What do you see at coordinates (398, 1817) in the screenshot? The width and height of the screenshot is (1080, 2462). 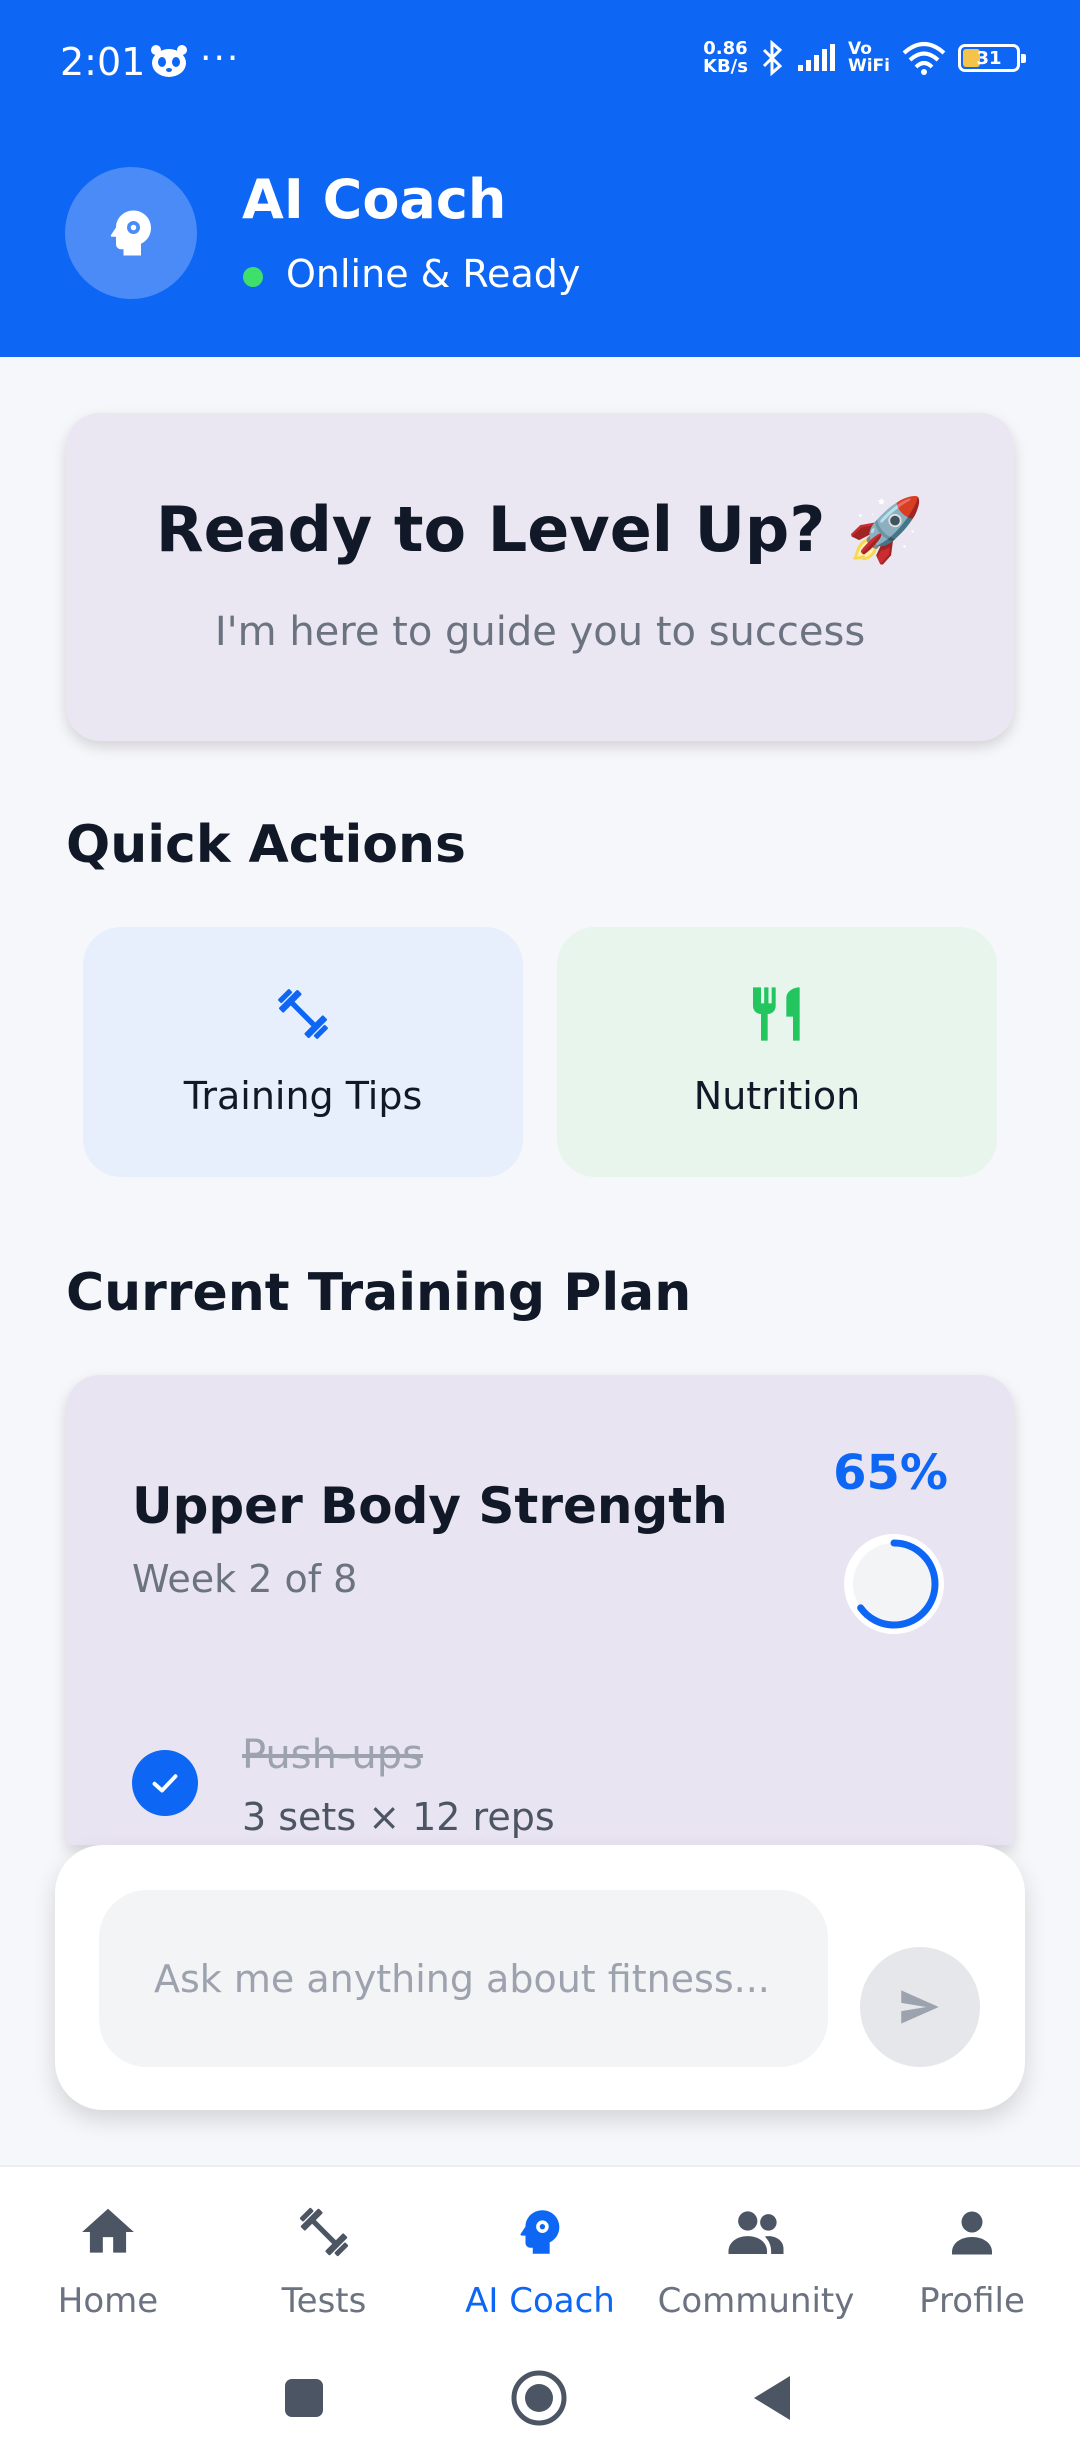 I see `exercise-detail: 3 sets × 12 reps` at bounding box center [398, 1817].